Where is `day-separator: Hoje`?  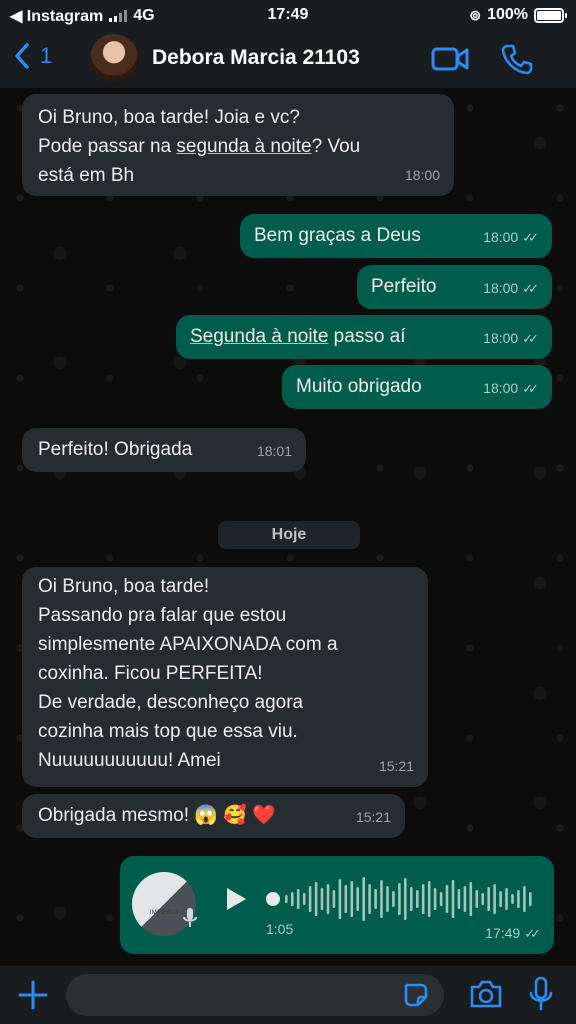 day-separator: Hoje is located at coordinates (289, 535).